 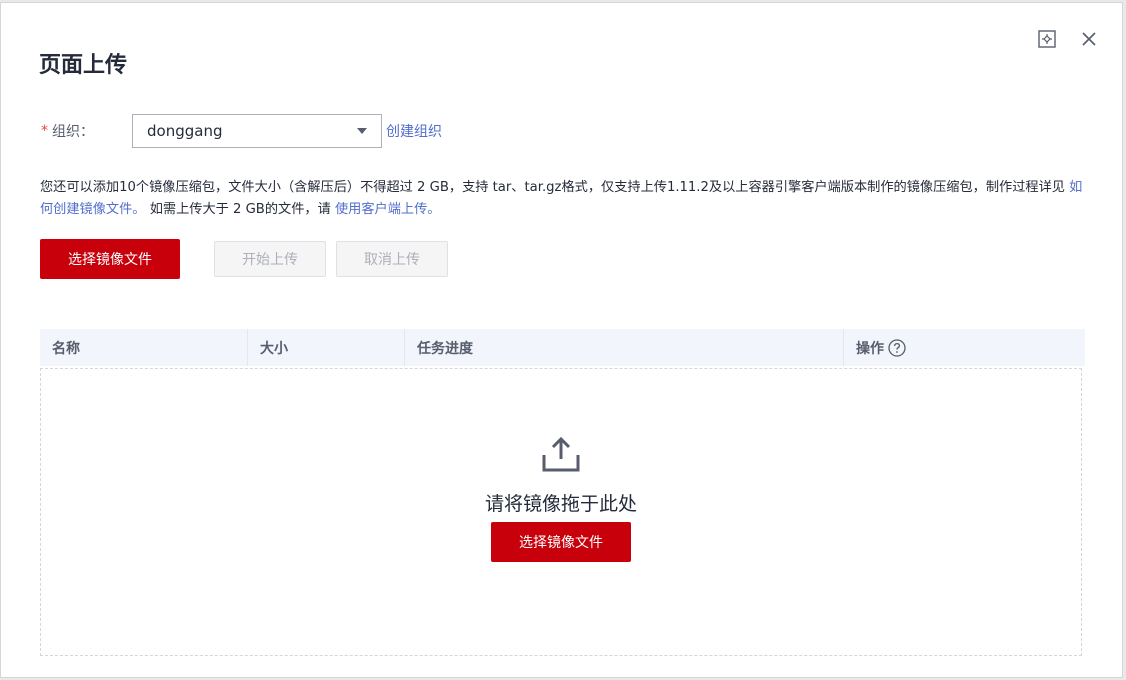 What do you see at coordinates (561, 456) in the screenshot?
I see `upload-icon` at bounding box center [561, 456].